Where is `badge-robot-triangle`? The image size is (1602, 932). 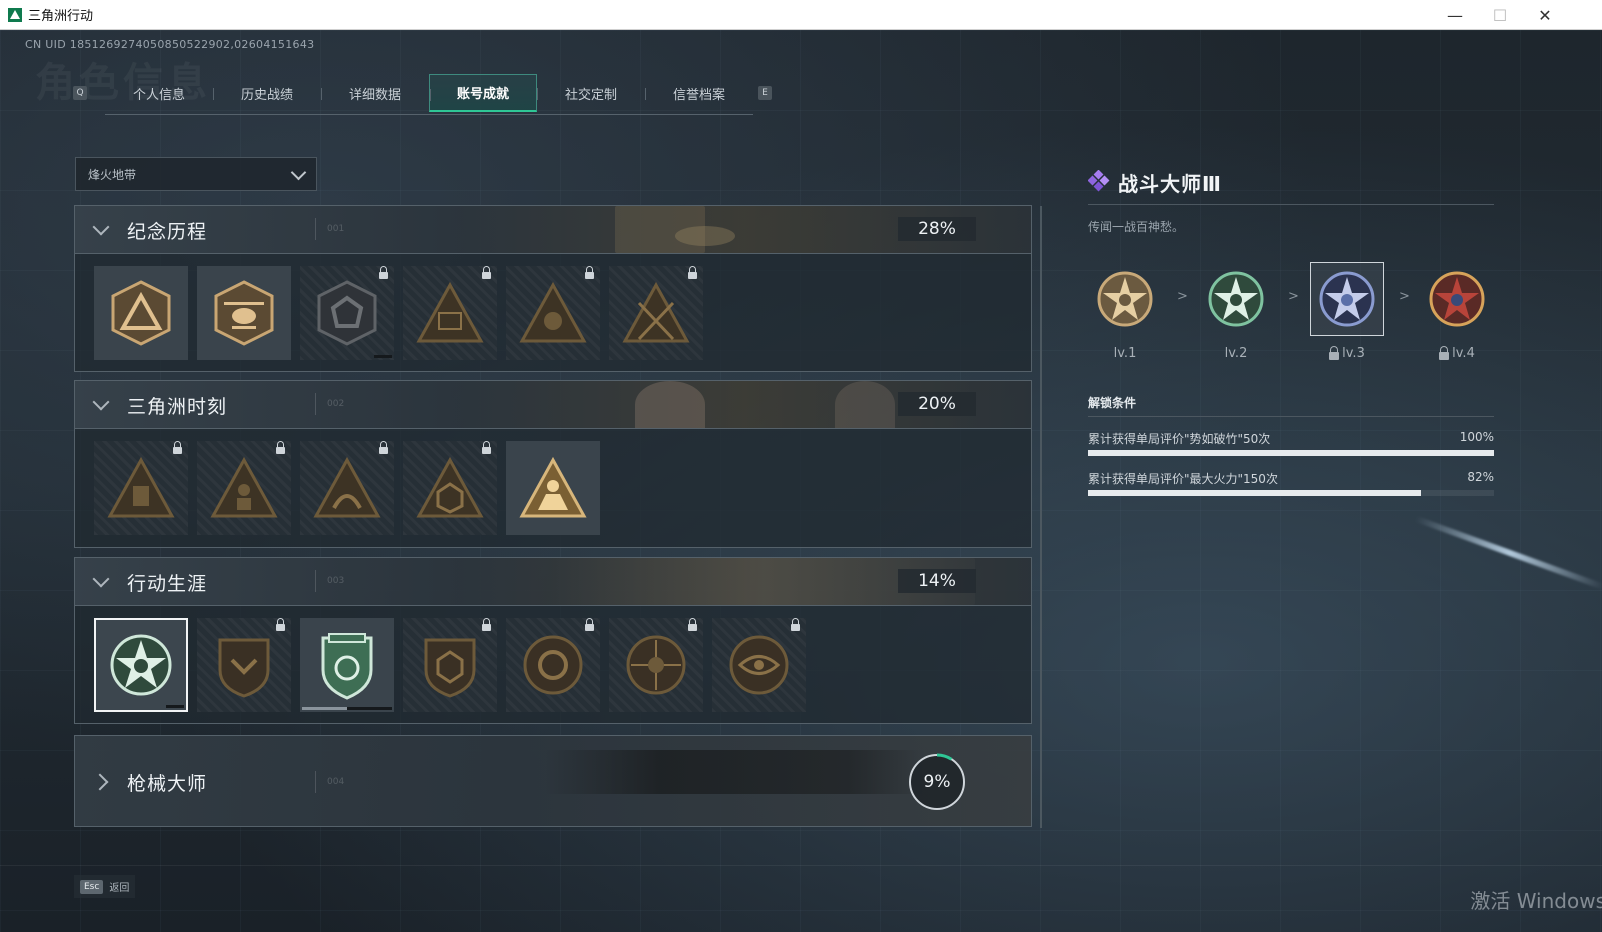 badge-robot-triangle is located at coordinates (141, 488).